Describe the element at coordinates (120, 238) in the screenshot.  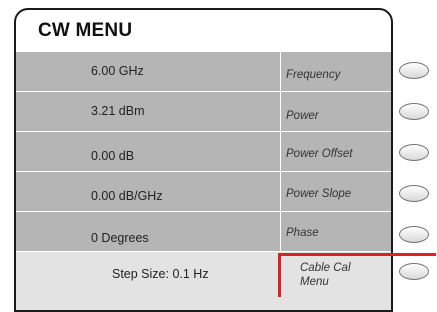
I see `phase-value: 0 Degrees` at that location.